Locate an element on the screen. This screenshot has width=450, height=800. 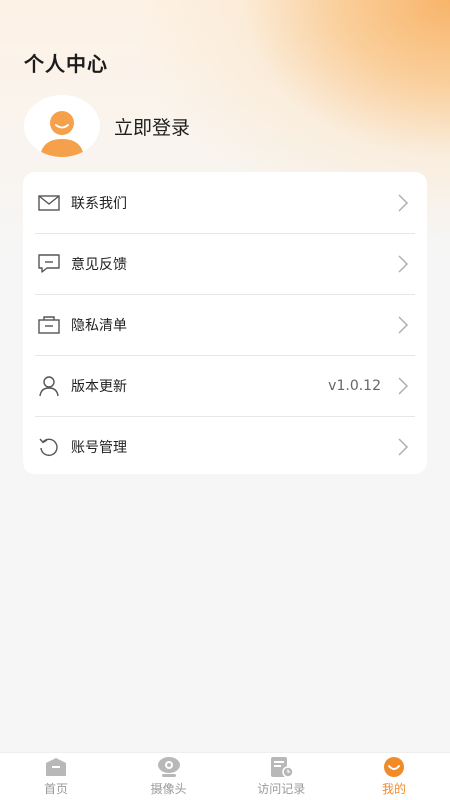
menu-item-account: 账号管理 is located at coordinates (225, 445).